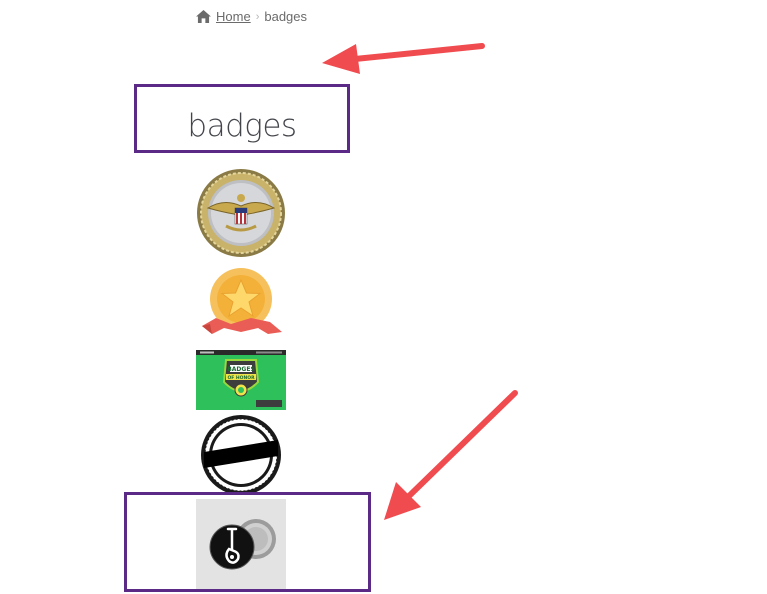  Describe the element at coordinates (241, 369) in the screenshot. I see `card-text-line-1: BADGES` at that location.